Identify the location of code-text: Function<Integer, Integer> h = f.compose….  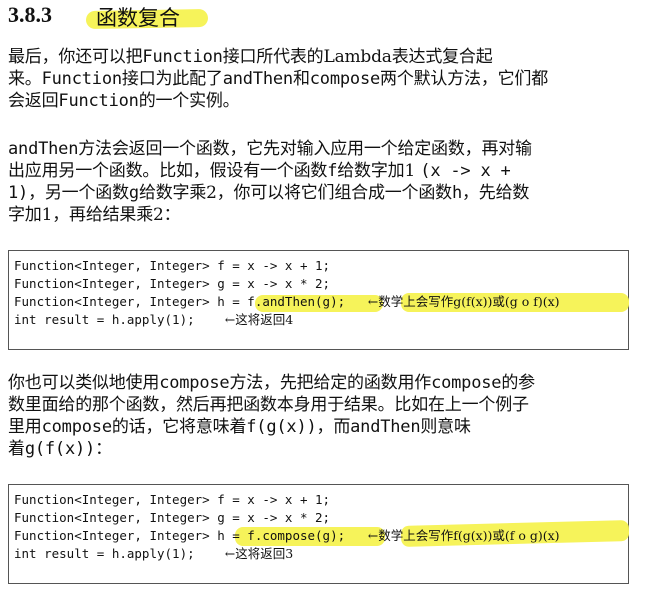
(180, 535).